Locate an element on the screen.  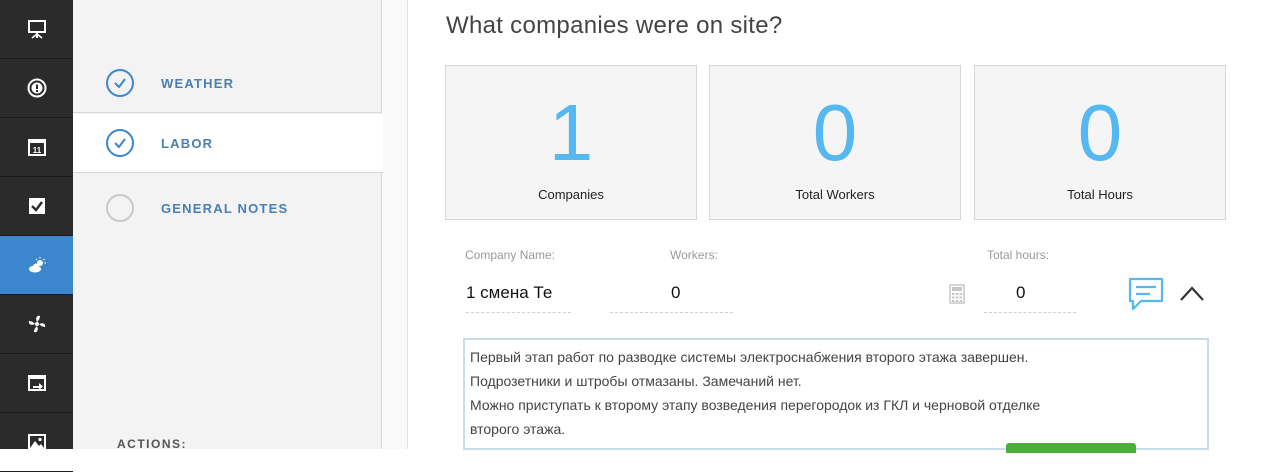
company-name-field: 1 смена Те is located at coordinates (522, 293).